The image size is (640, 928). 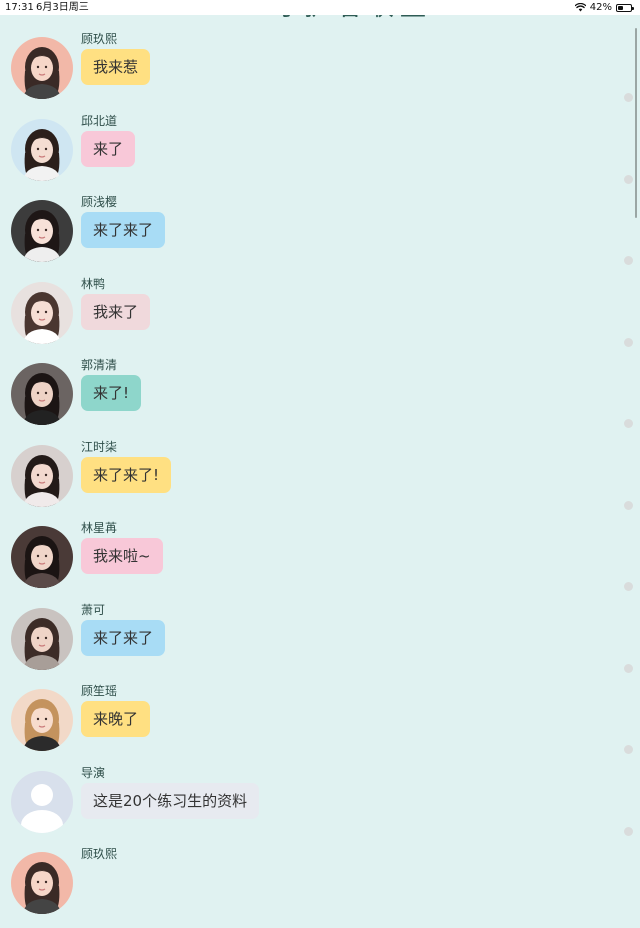 I want to click on battery-fill, so click(x=620, y=7).